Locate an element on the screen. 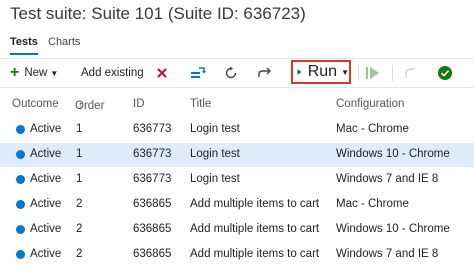  run-button-label: Run is located at coordinates (322, 71).